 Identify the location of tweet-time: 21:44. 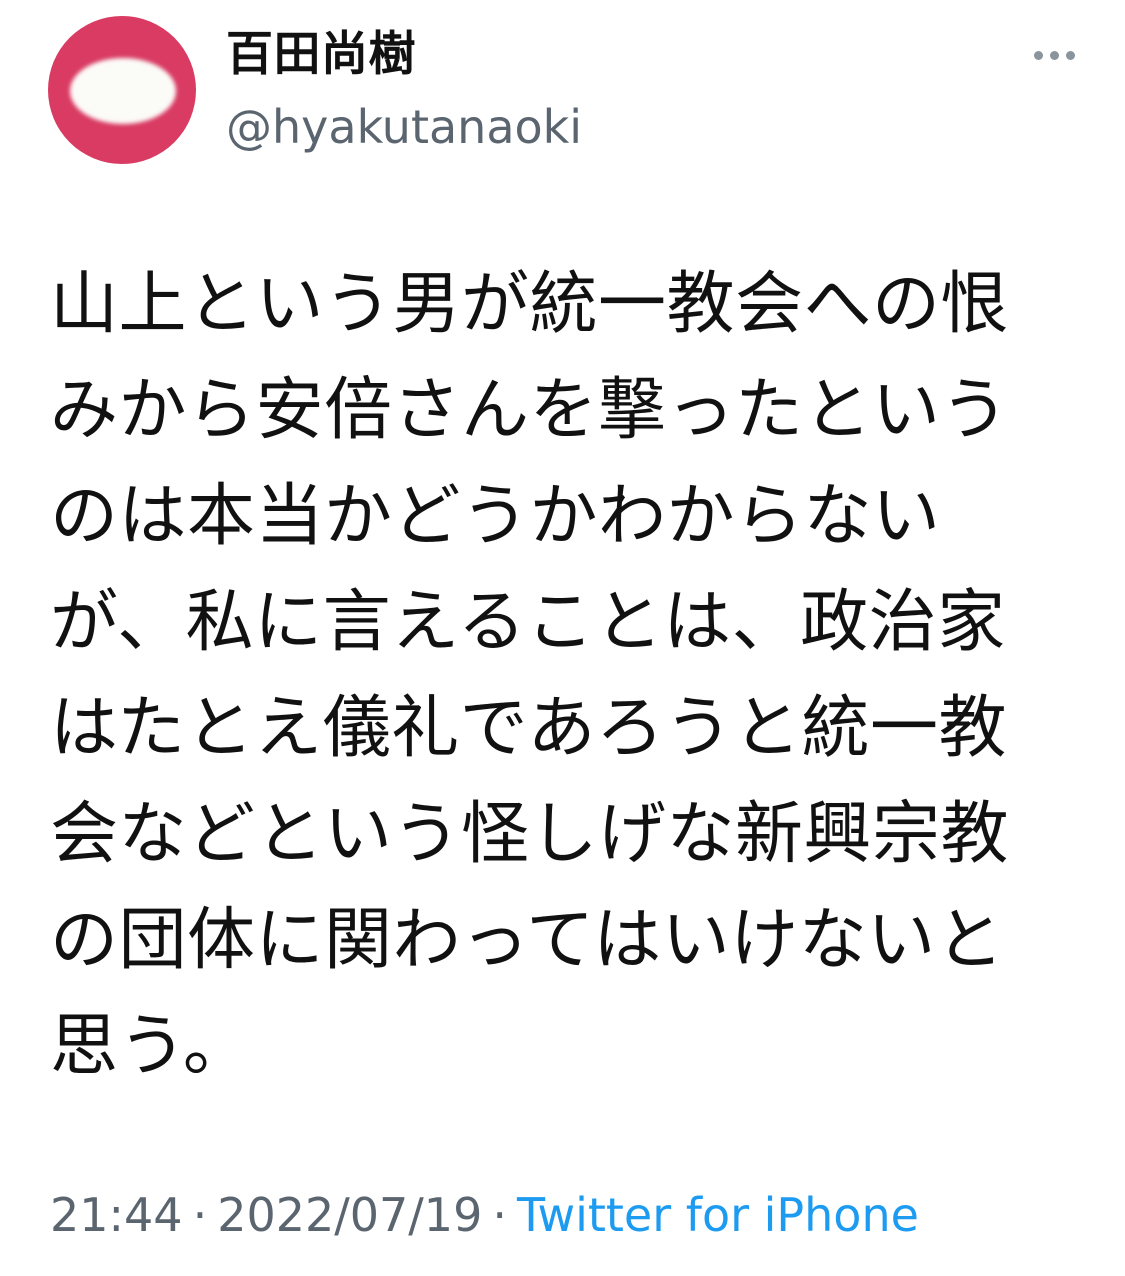
(116, 1215).